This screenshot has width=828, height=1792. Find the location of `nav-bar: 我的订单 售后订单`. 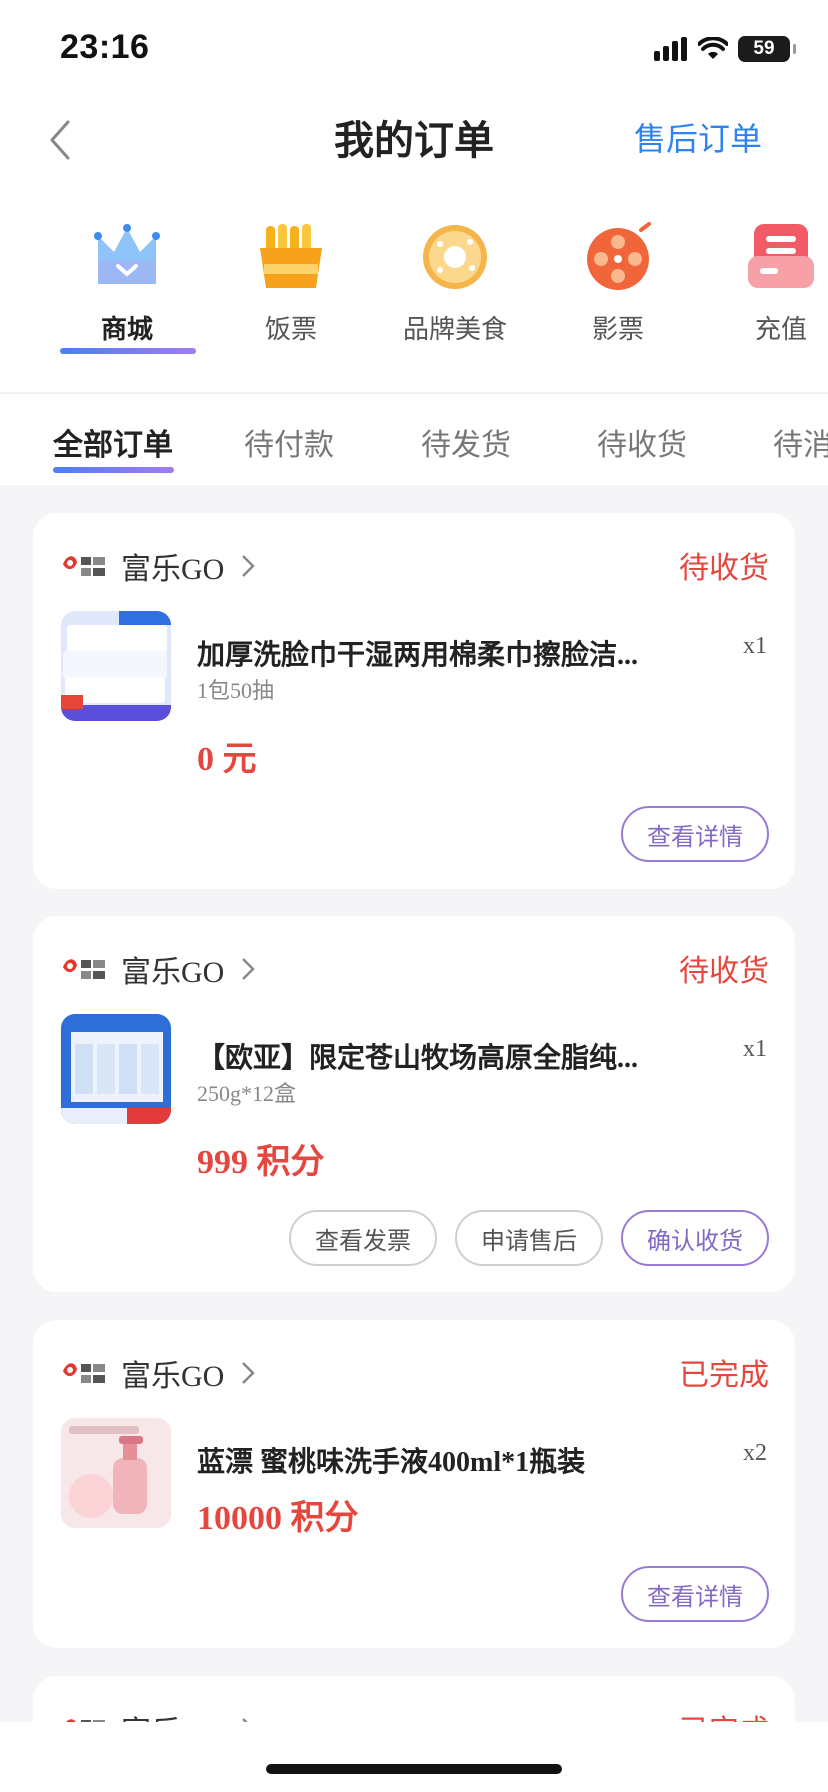

nav-bar: 我的订单 售后订单 is located at coordinates (414, 140).